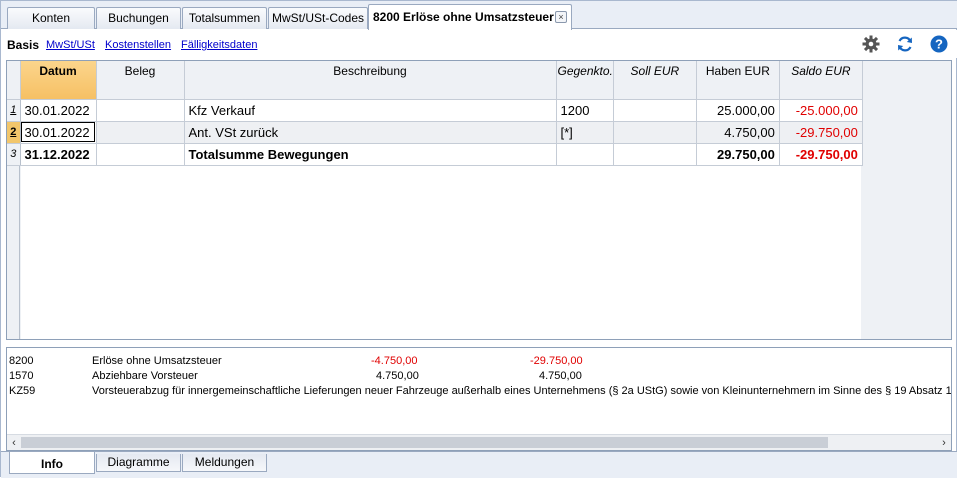 This screenshot has width=957, height=478. I want to click on tab-meldungen: Meldungen, so click(224, 463).